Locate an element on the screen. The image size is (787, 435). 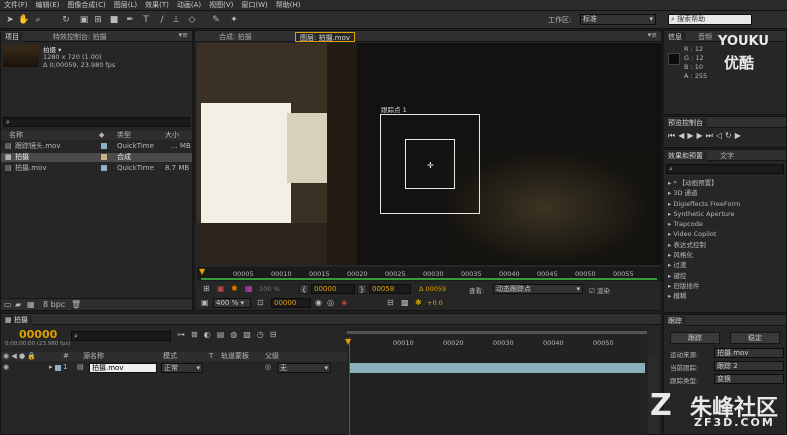
tab-character: 文字 is located at coordinates (727, 156).